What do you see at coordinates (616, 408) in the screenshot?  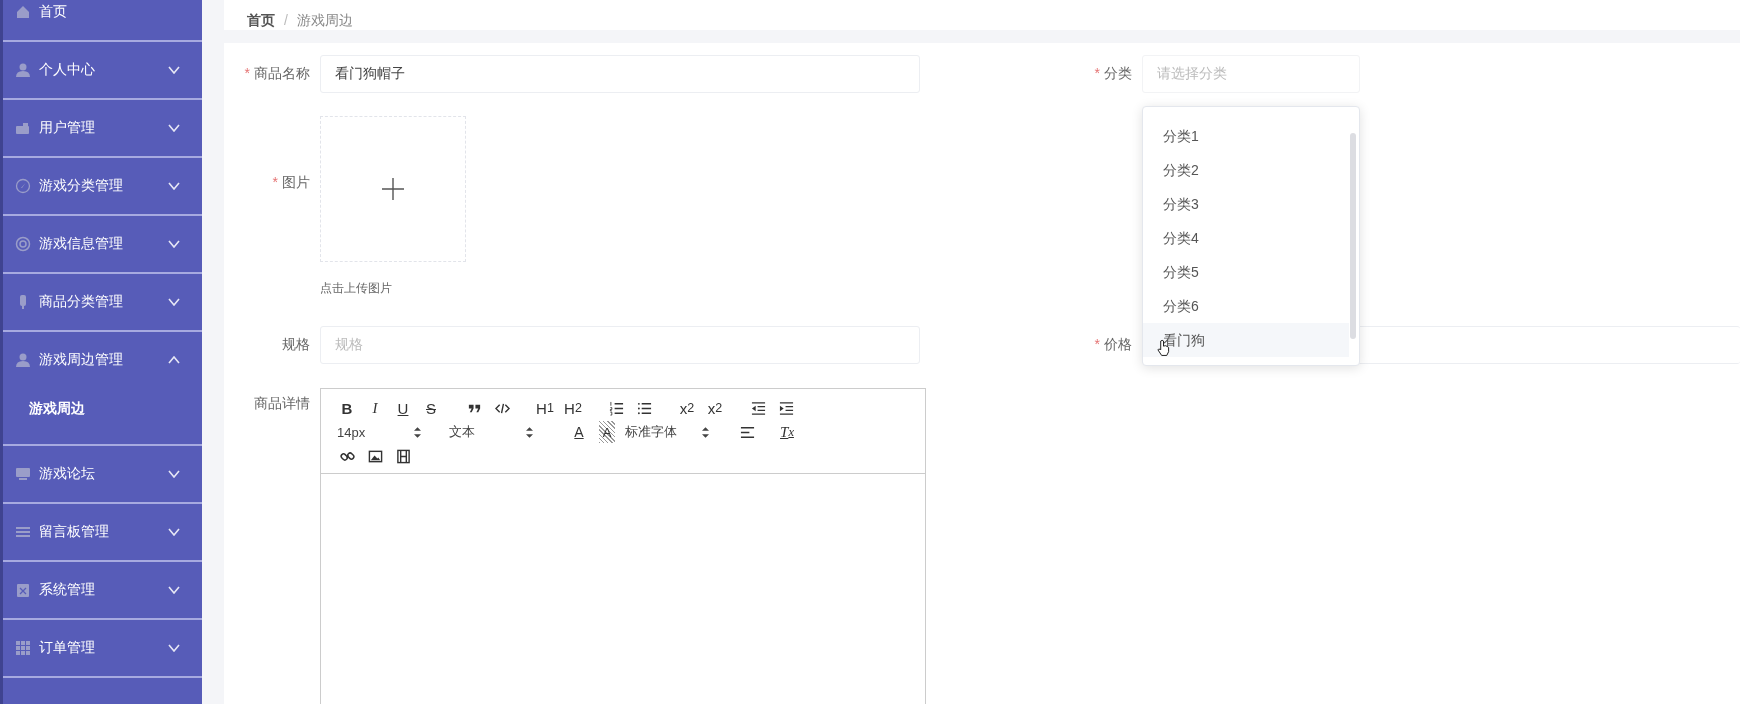 I see `ordered-list-icon` at bounding box center [616, 408].